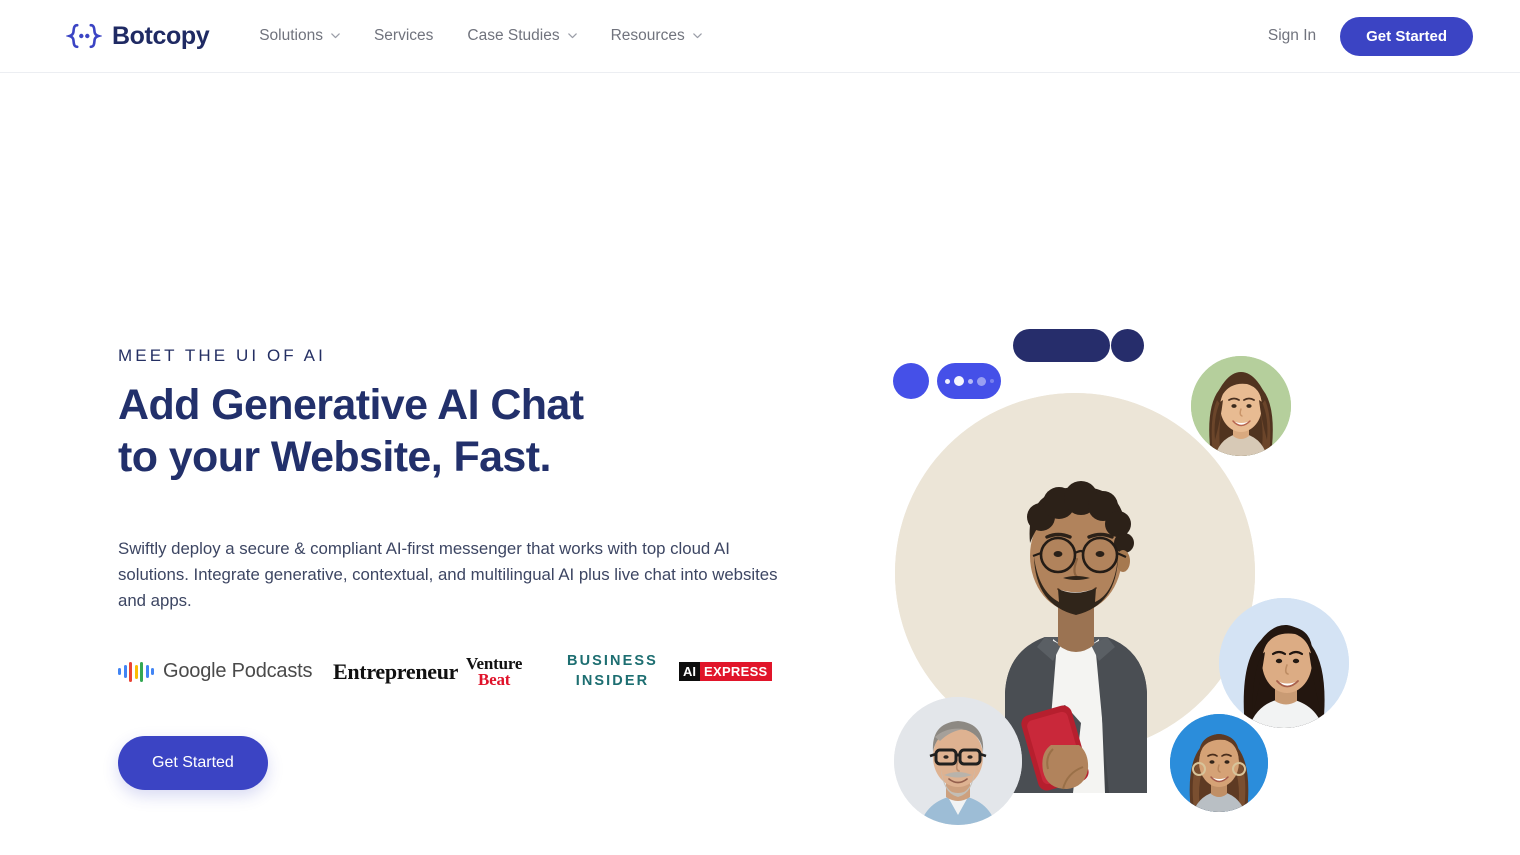 This screenshot has width=1520, height=855. I want to click on nav-item-solutions: Solutions, so click(299, 36).